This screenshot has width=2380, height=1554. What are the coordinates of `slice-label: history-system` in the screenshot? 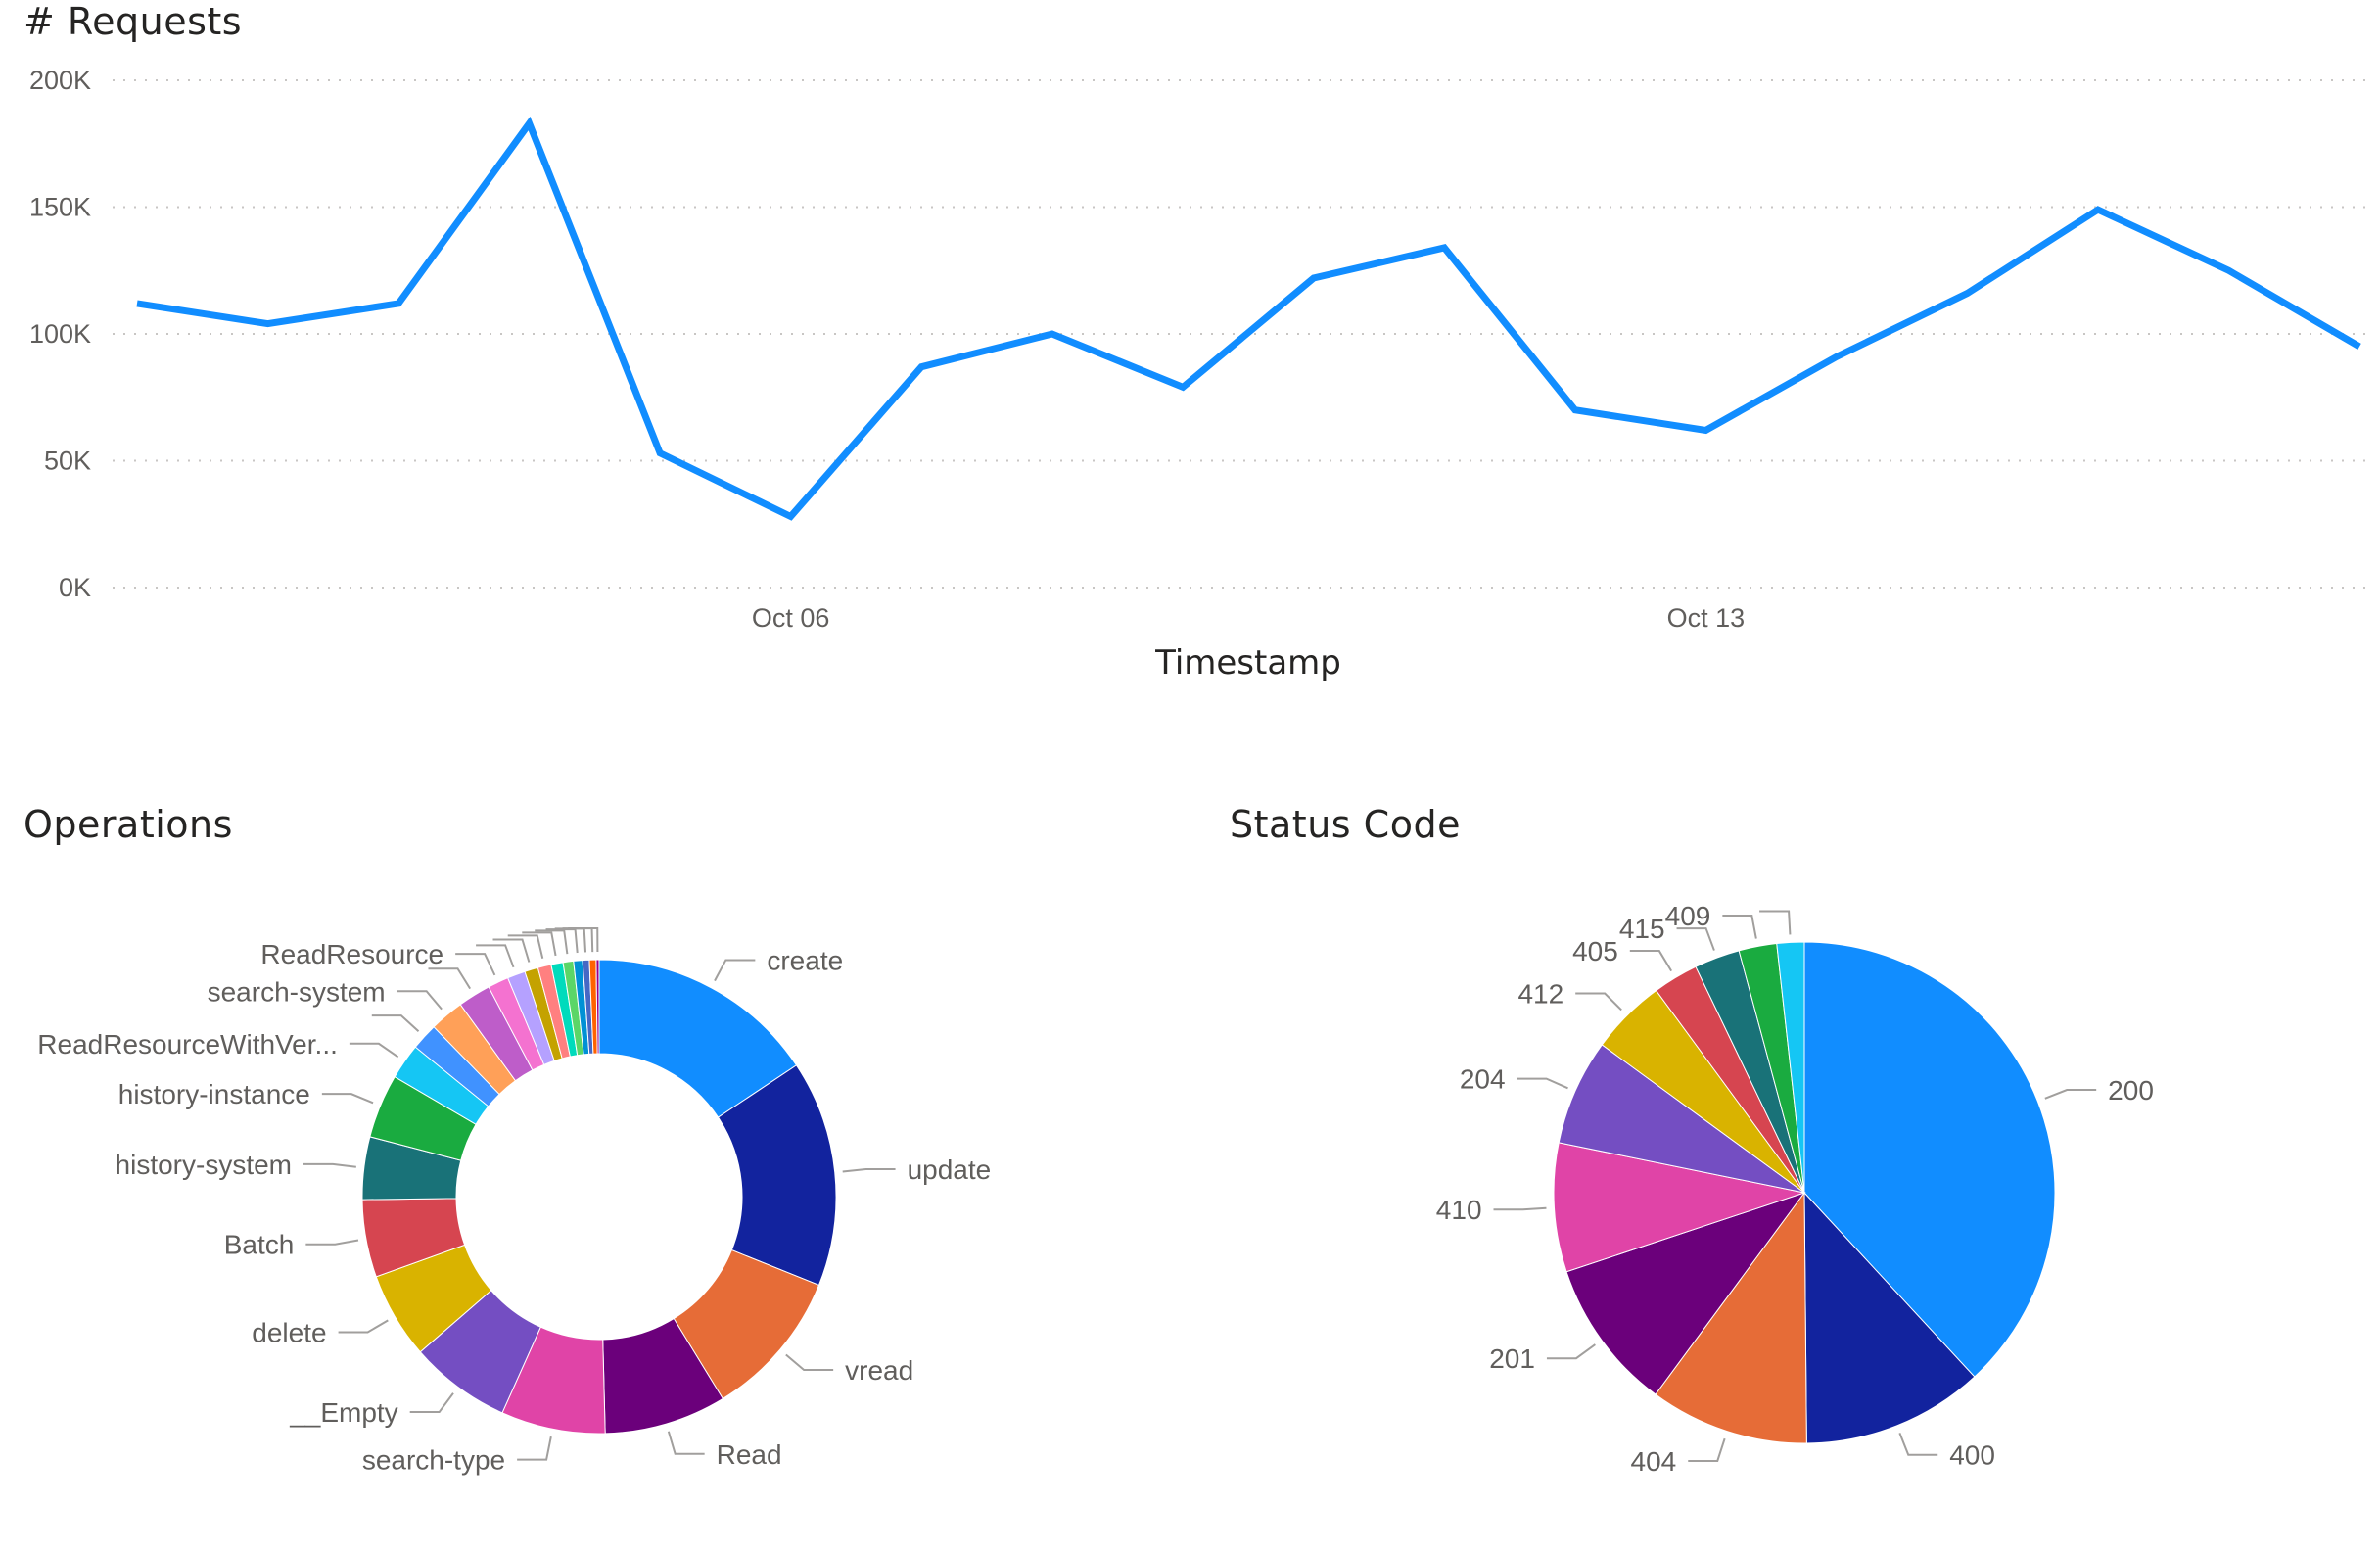 It's located at (204, 1165).